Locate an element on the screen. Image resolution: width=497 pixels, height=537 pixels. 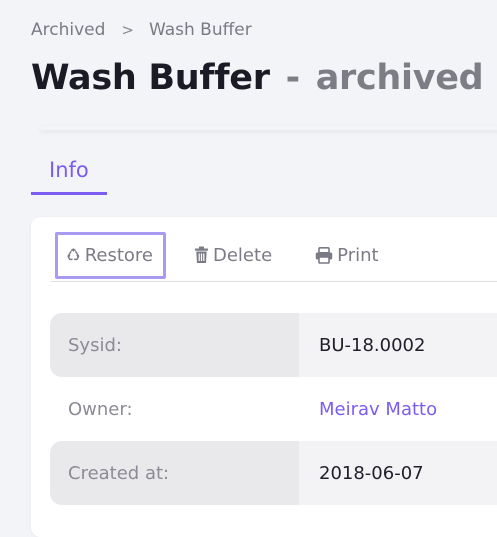
breadcrumb-item-current: Wash Buffer is located at coordinates (200, 30).